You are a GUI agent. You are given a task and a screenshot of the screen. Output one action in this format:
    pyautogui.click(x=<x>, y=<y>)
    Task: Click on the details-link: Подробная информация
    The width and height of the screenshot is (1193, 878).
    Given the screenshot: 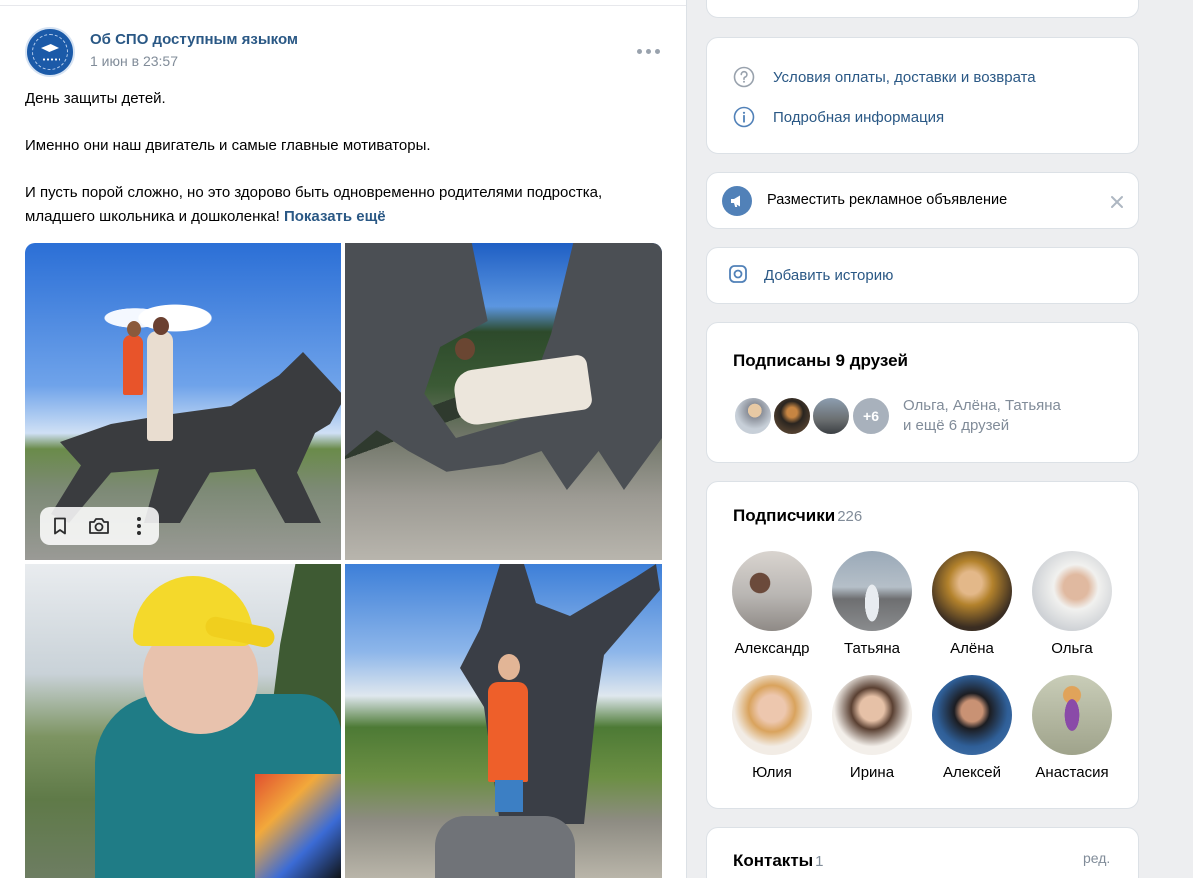 What is the action you would take?
    pyautogui.click(x=838, y=117)
    